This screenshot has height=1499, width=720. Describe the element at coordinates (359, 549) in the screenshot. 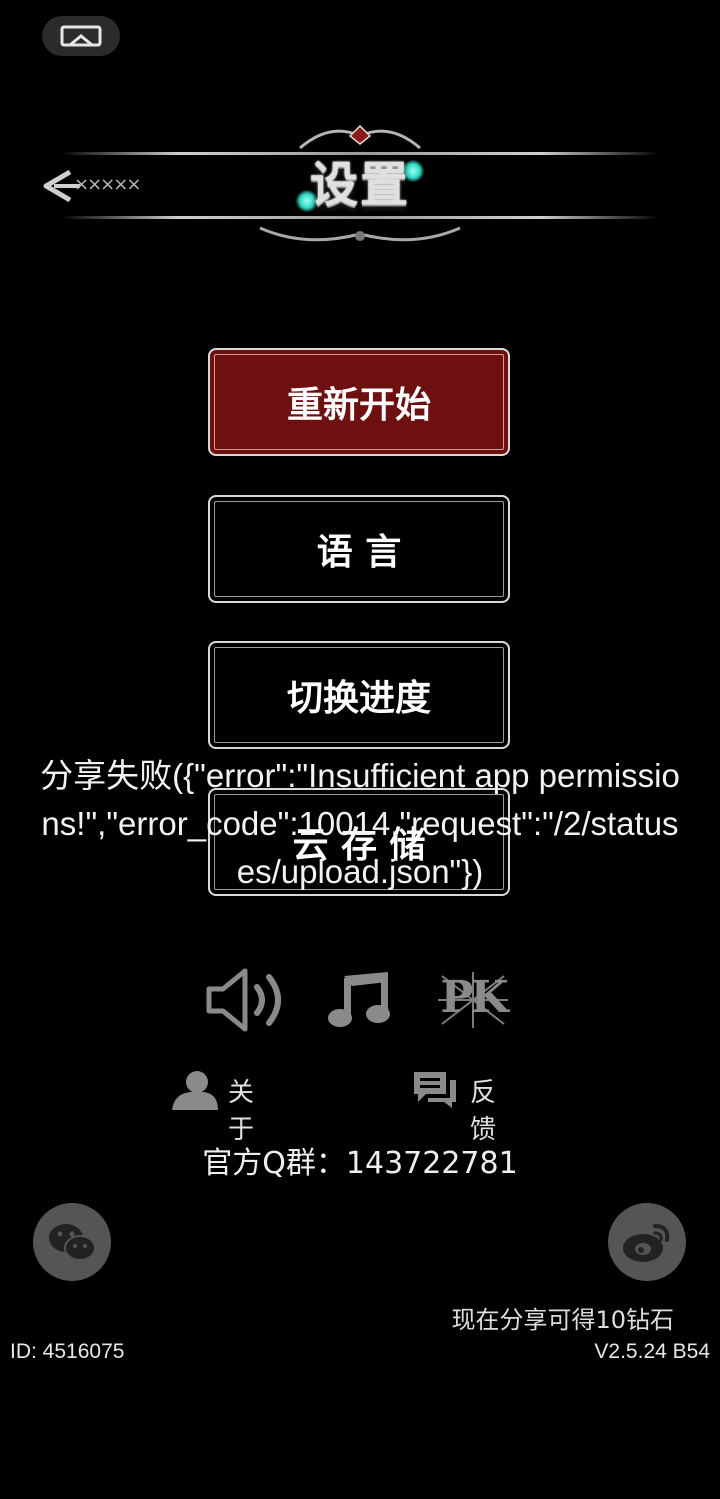

I see `language-button: 语 言` at that location.